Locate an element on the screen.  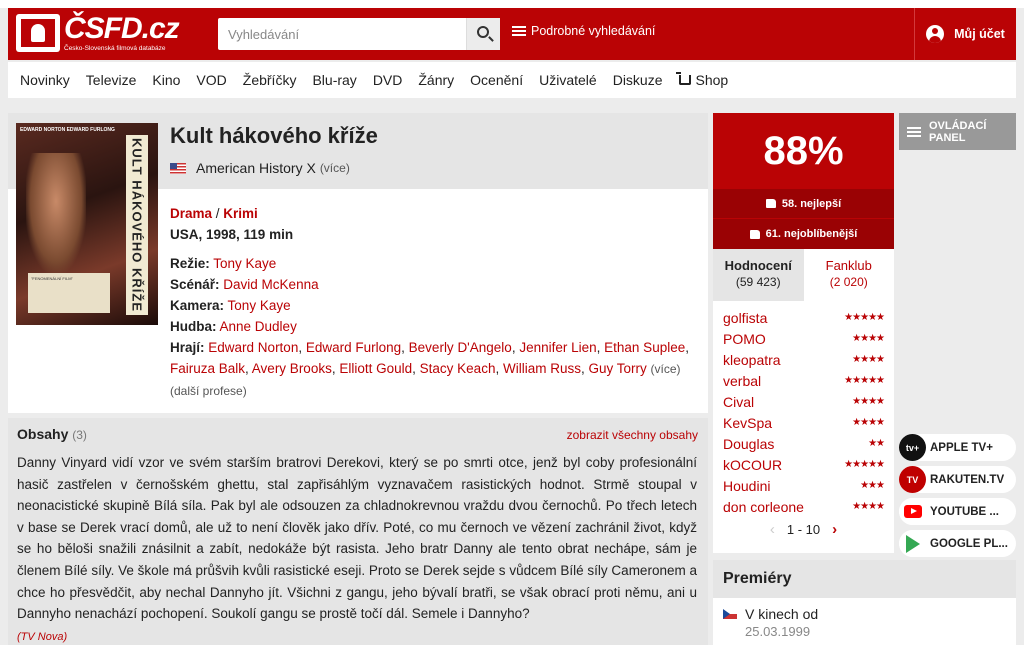
control-panel-button: OVLÁDACÍ PANEL is located at coordinates (957, 131).